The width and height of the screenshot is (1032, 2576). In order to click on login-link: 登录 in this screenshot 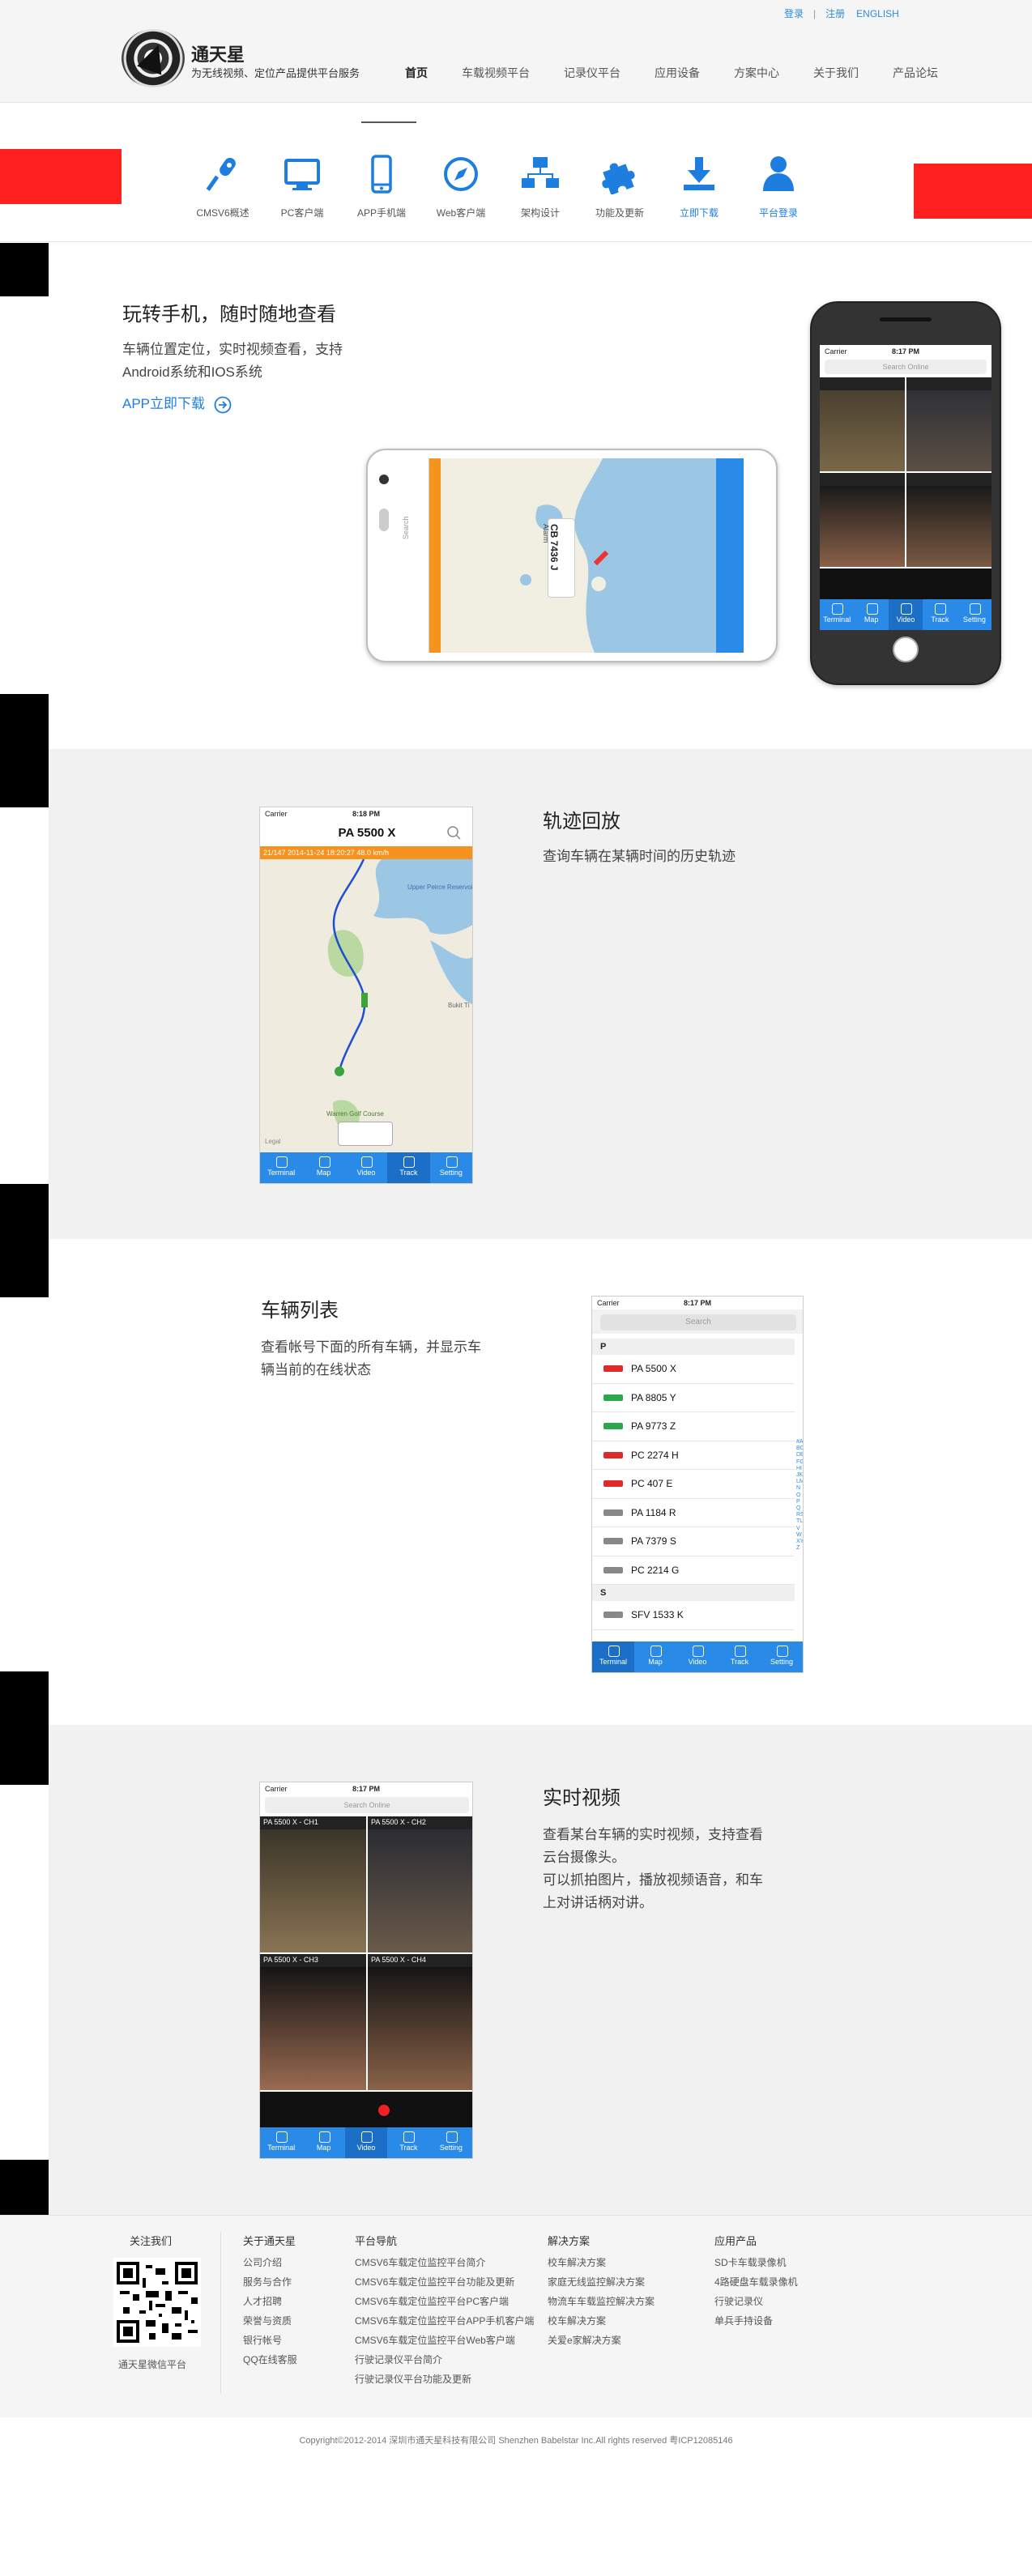, I will do `click(794, 13)`.